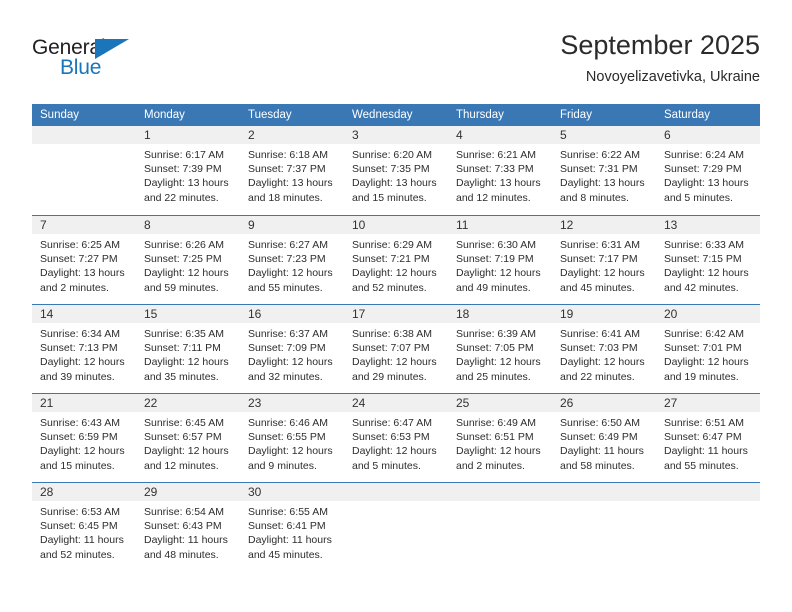  What do you see at coordinates (287, 348) in the screenshot?
I see `day-detail-line: Sunset: 7:09 PM` at bounding box center [287, 348].